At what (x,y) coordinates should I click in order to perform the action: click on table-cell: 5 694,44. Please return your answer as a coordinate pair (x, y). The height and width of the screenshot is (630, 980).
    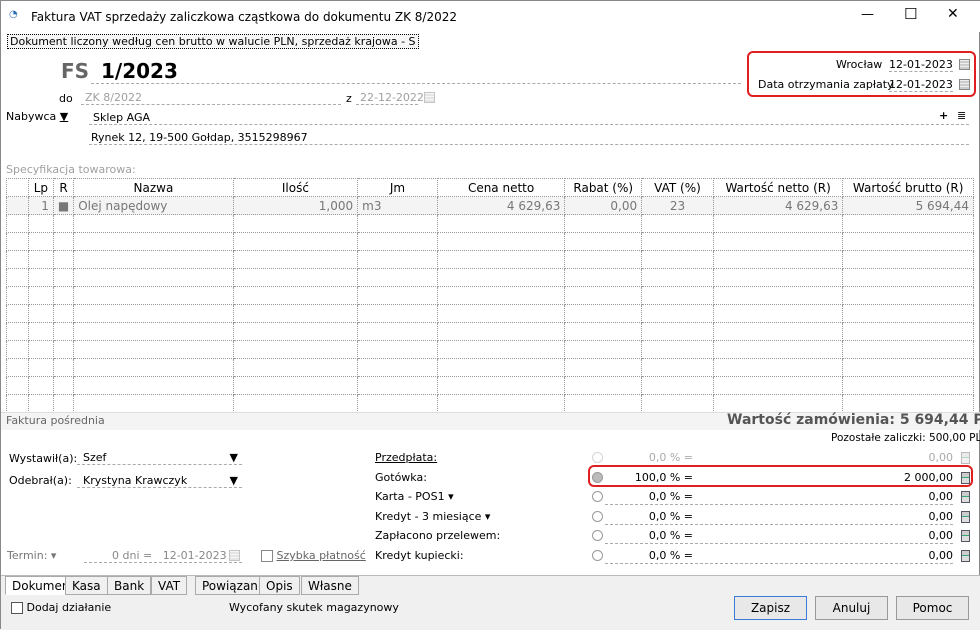
    Looking at the image, I should click on (908, 205).